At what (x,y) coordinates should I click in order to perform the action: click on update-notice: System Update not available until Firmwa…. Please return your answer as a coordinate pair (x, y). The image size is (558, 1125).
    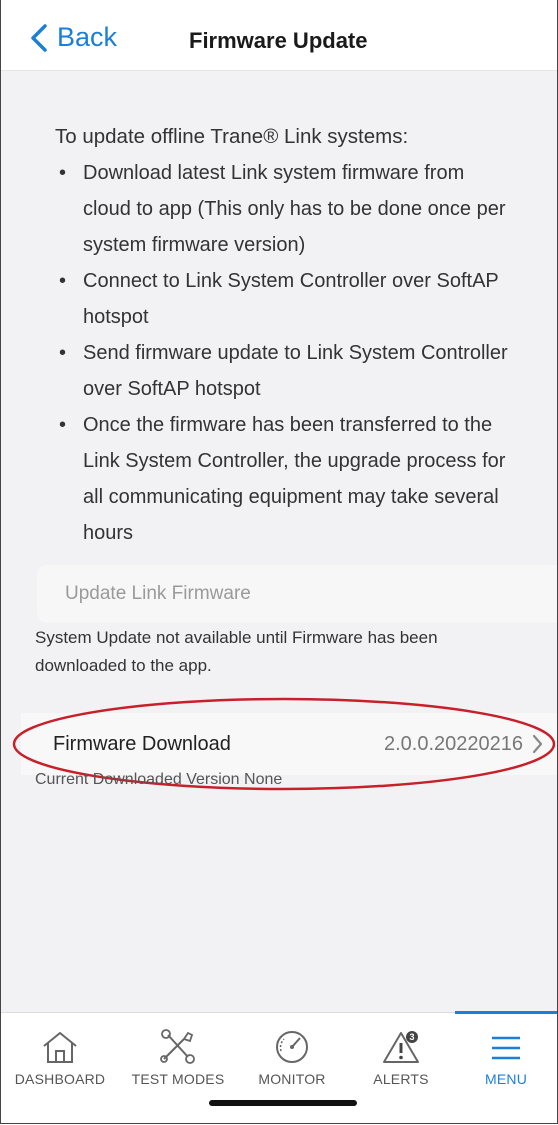
    Looking at the image, I should click on (236, 651).